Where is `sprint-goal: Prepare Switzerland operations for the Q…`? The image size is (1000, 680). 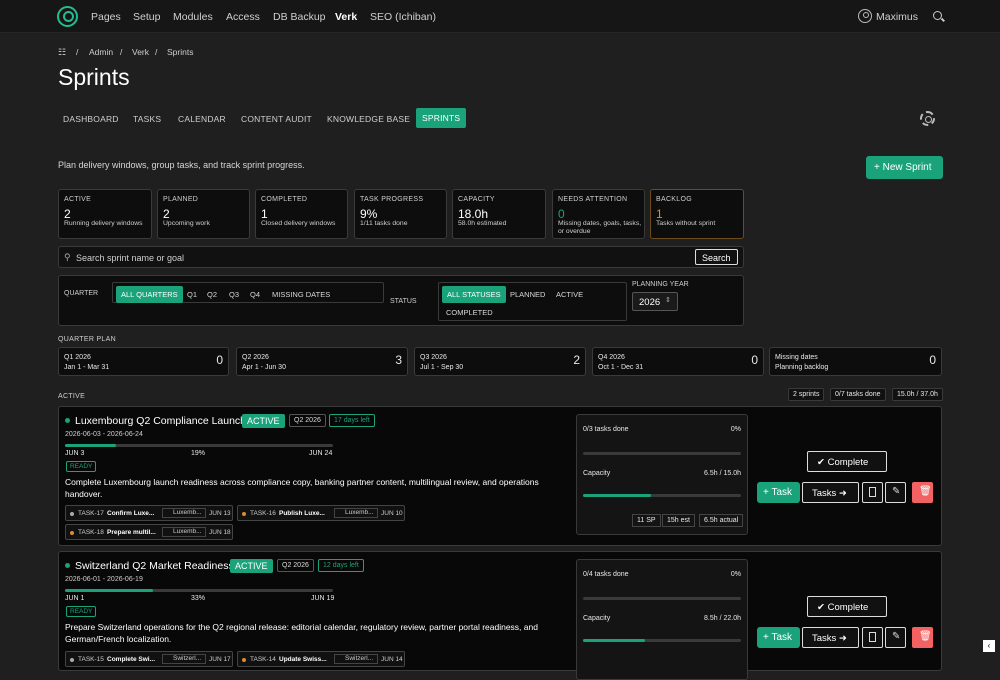
sprint-goal: Prepare Switzerland operations for the Q… is located at coordinates (301, 633).